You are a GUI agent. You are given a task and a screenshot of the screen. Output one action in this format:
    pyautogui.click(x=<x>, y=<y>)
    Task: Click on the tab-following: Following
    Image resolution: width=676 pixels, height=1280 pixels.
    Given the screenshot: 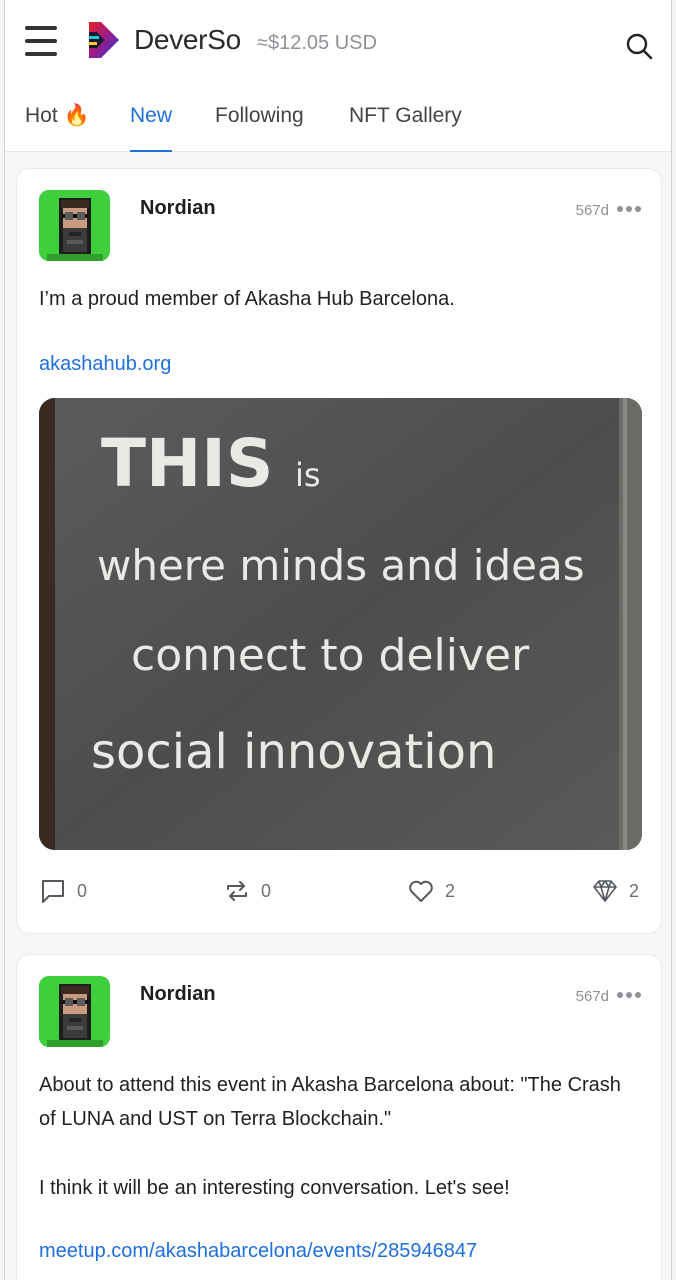 What is the action you would take?
    pyautogui.click(x=259, y=128)
    